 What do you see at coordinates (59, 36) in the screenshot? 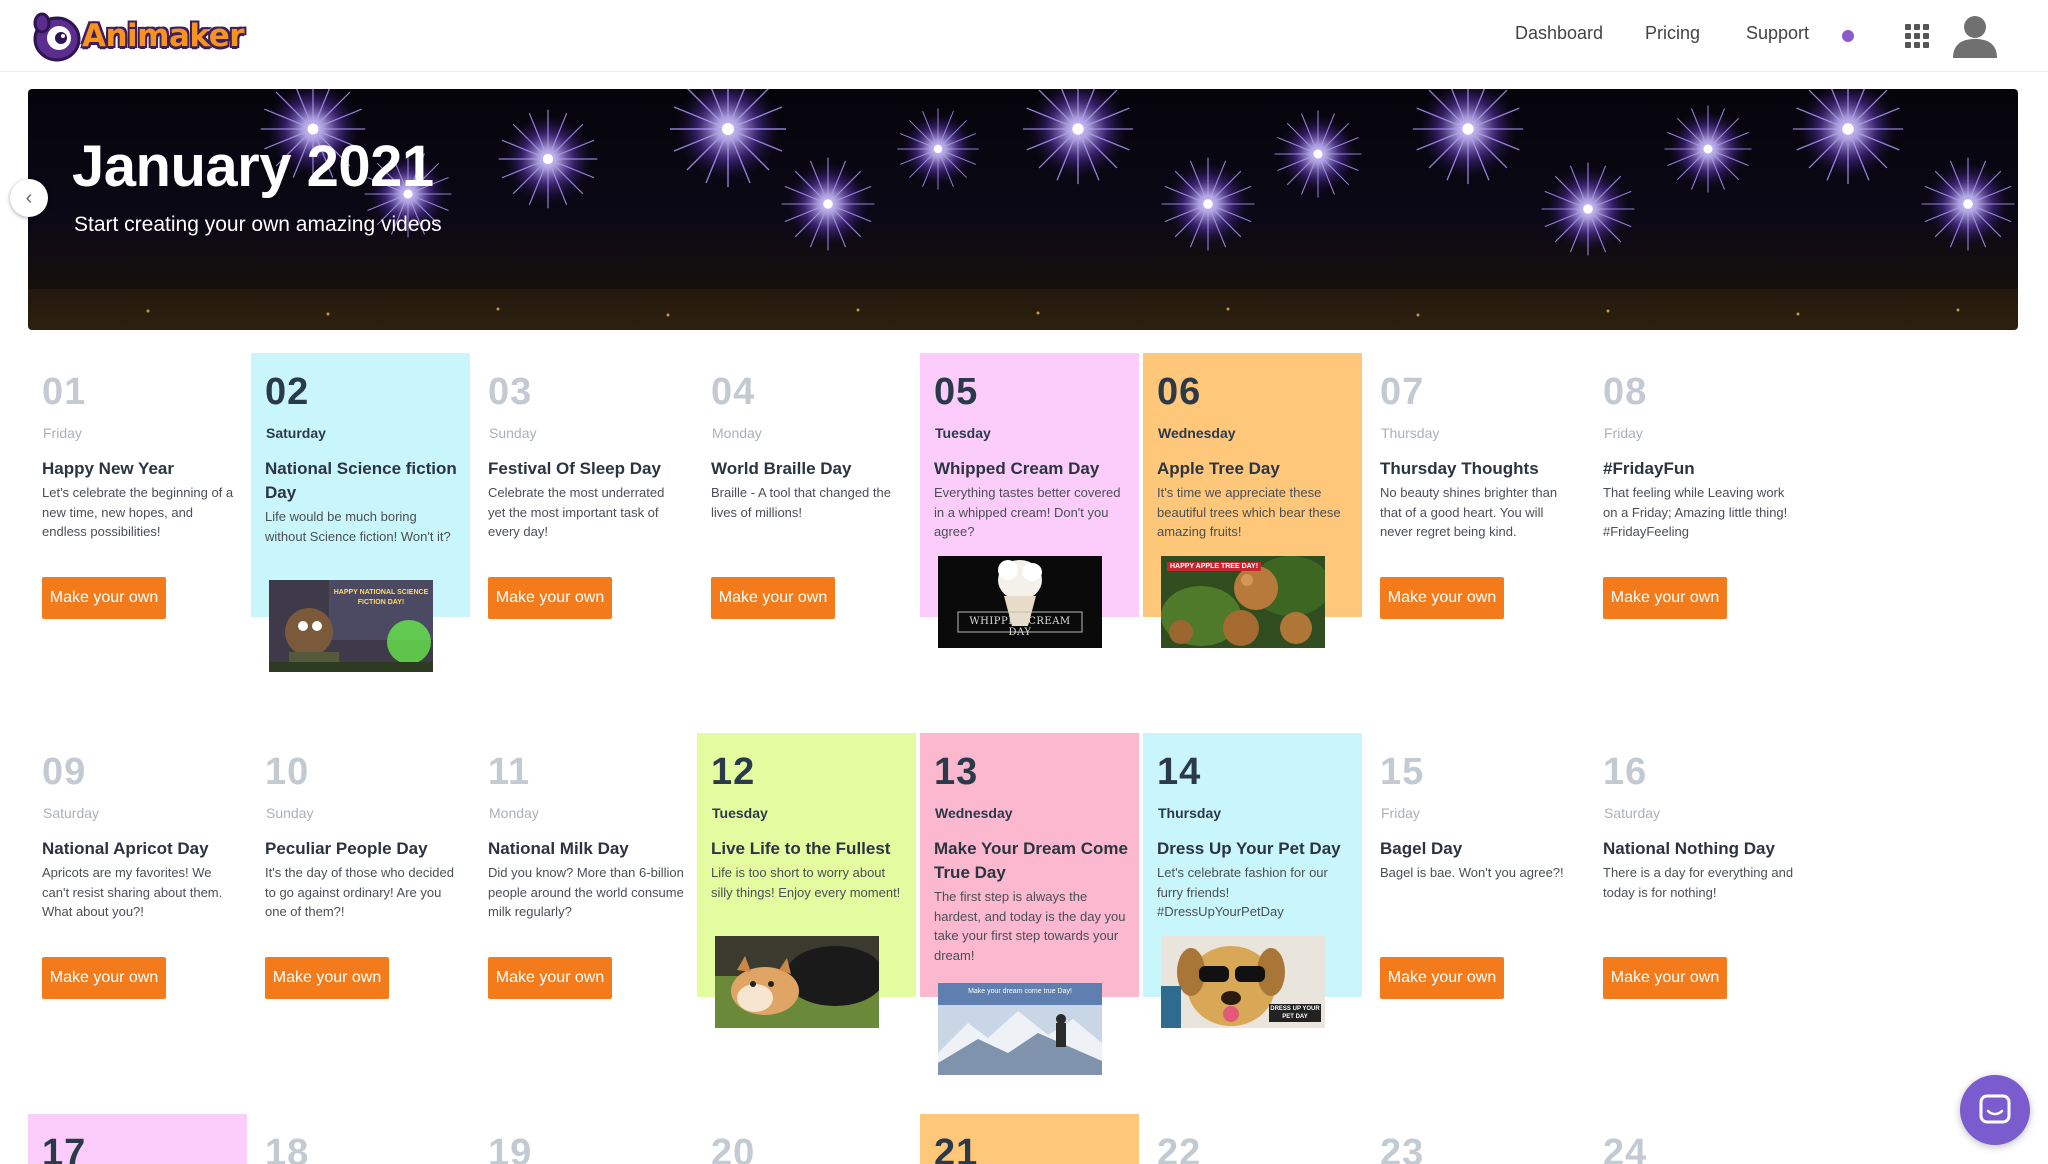
I see `animaker-mascot-icon` at bounding box center [59, 36].